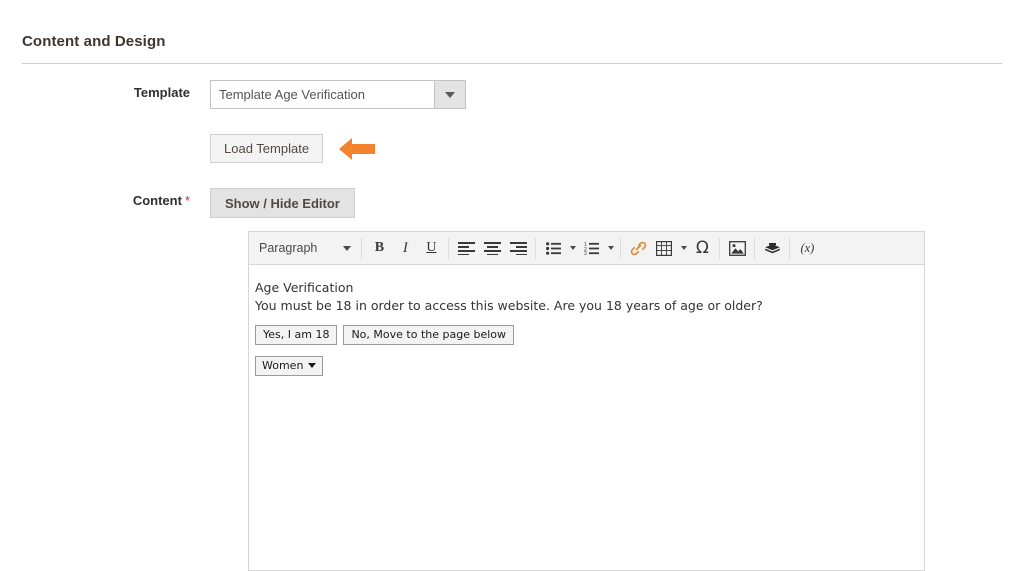  I want to click on template-select-toggle, so click(449, 94).